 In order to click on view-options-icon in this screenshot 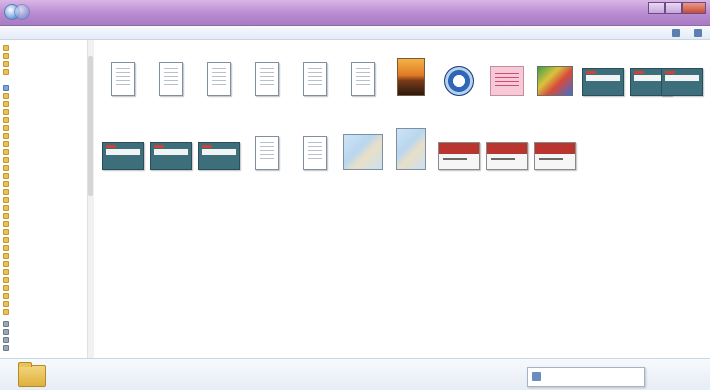, I will do `click(676, 33)`.